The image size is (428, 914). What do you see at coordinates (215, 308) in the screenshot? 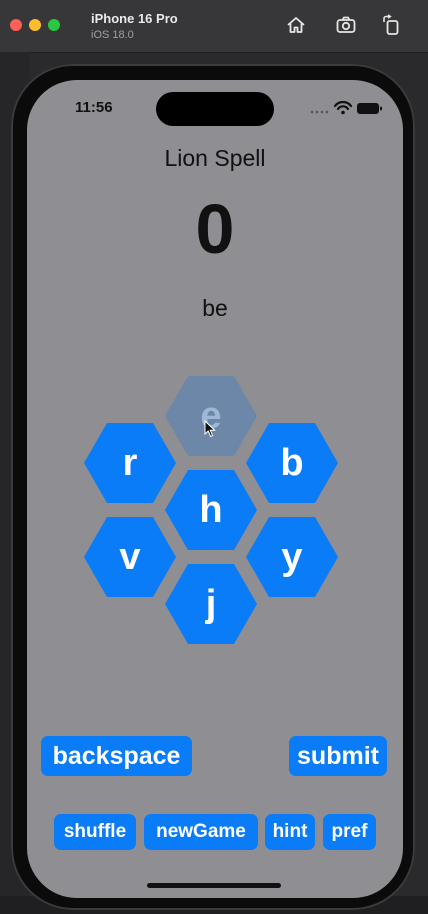
I see `current-word: be` at bounding box center [215, 308].